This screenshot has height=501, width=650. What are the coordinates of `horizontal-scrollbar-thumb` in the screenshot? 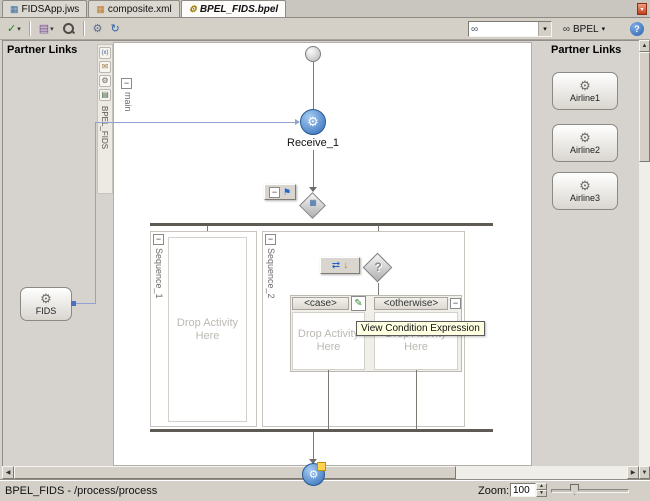 It's located at (235, 472).